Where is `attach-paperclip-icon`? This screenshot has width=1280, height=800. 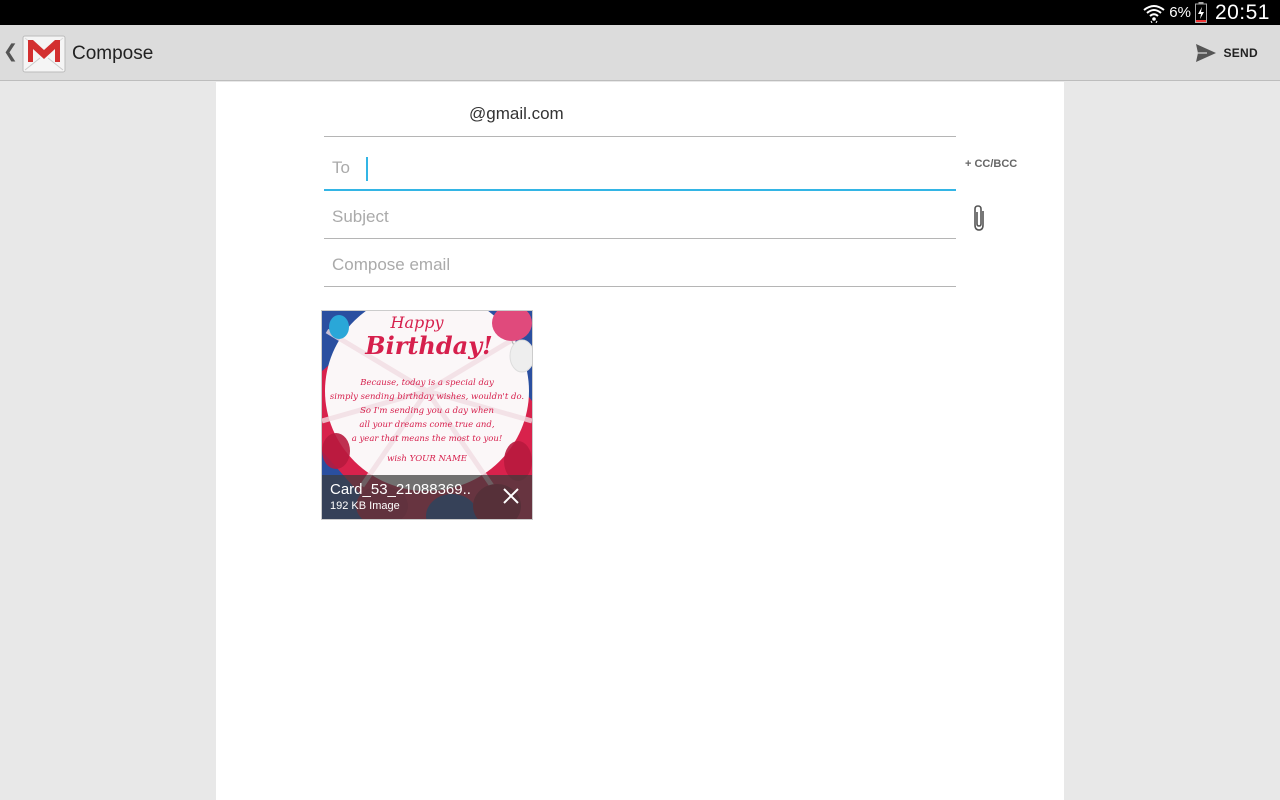
attach-paperclip-icon is located at coordinates (980, 218).